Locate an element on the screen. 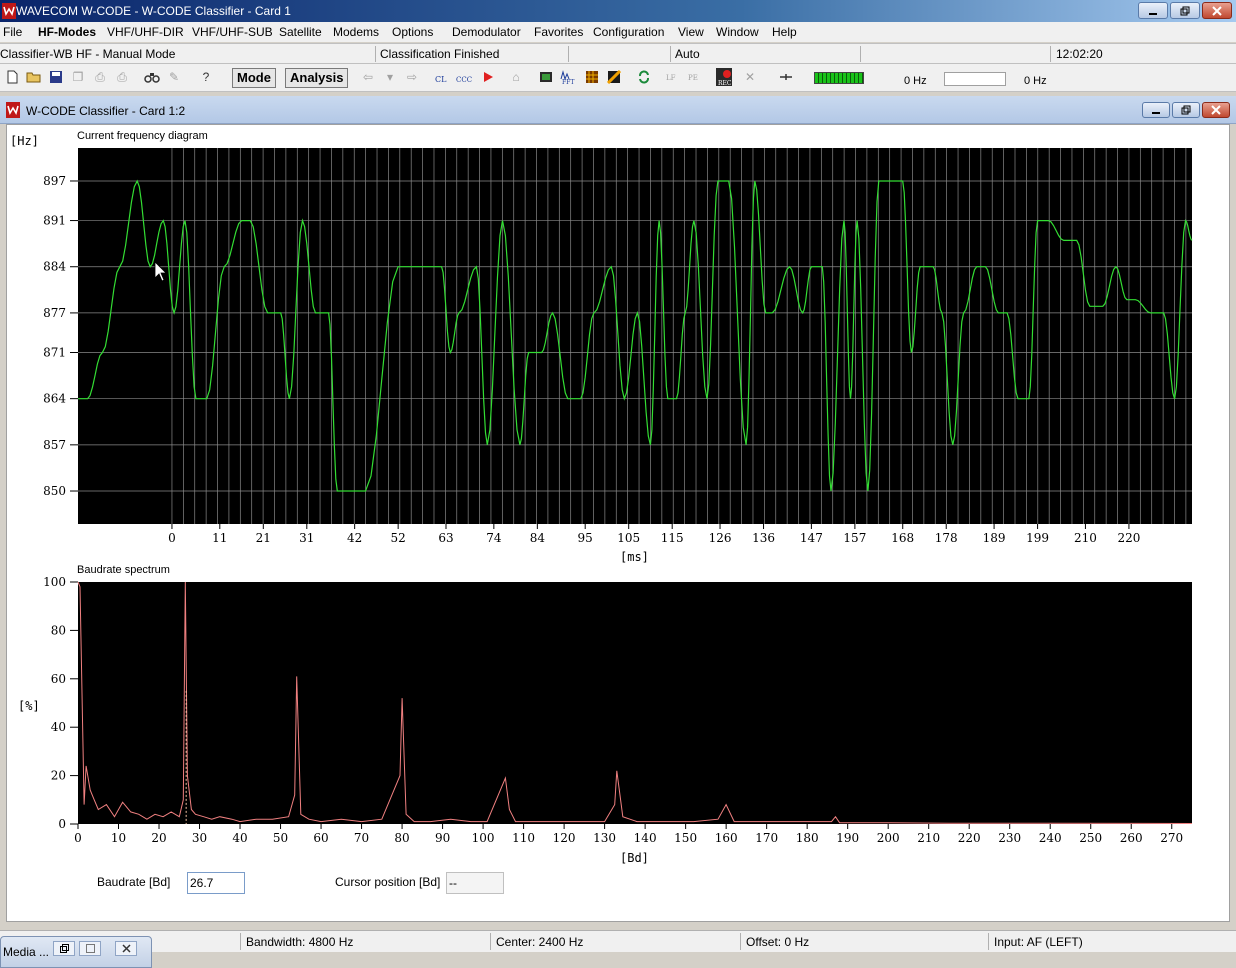 This screenshot has width=1236, height=968. baud-x-tick-label: 20 is located at coordinates (158, 838).